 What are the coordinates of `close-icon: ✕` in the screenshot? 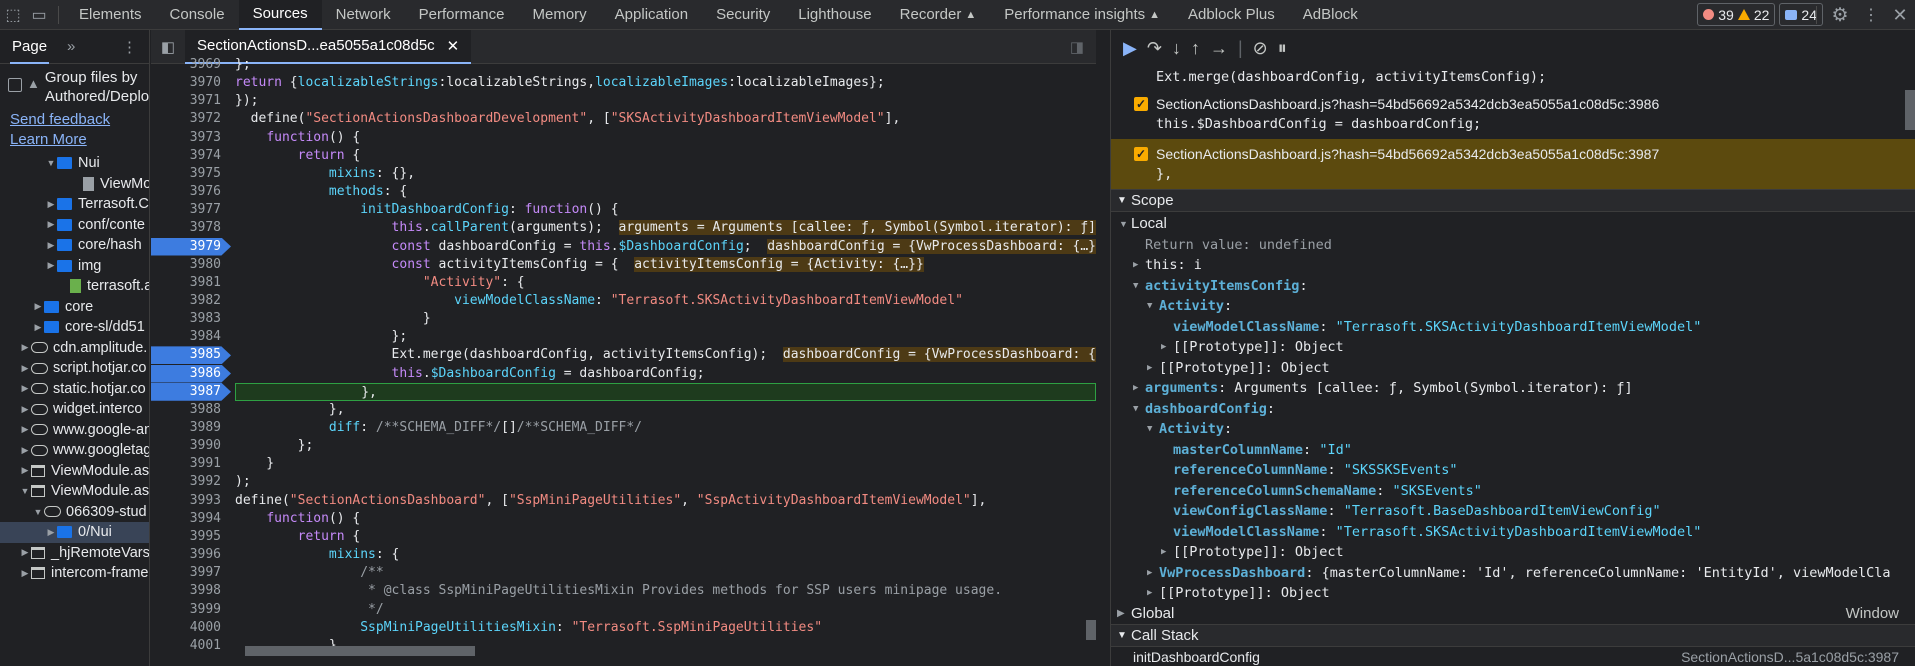 It's located at (1900, 15).